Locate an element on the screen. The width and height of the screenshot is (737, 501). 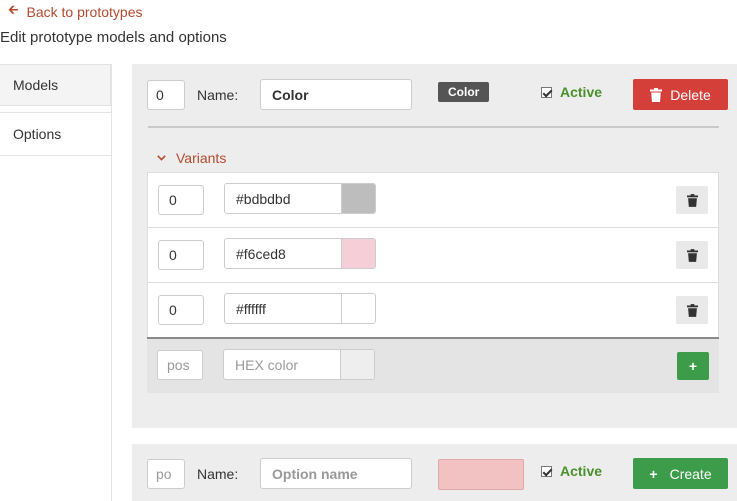
sidebar-nav: Models Options is located at coordinates (56, 282).